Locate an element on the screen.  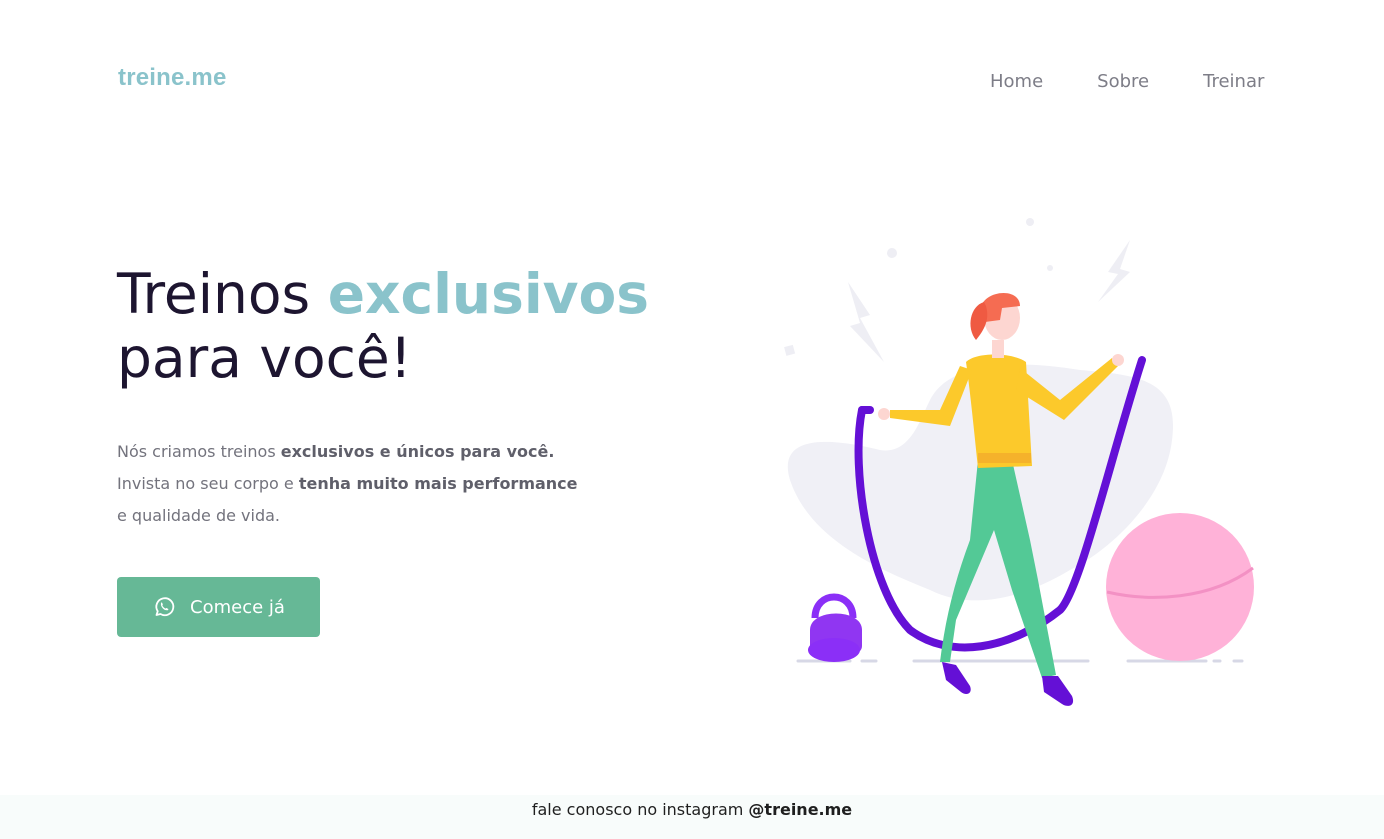
hero-text-b2: tenha muito mais performance is located at coordinates (438, 483).